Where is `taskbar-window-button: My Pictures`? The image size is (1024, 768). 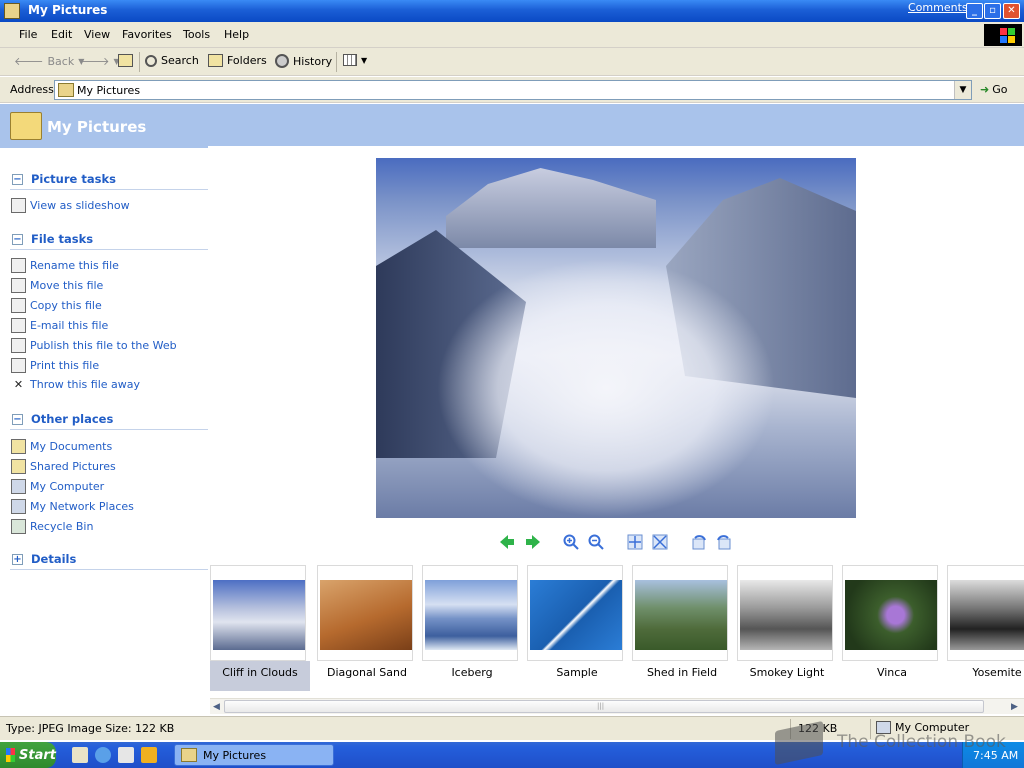 taskbar-window-button: My Pictures is located at coordinates (254, 755).